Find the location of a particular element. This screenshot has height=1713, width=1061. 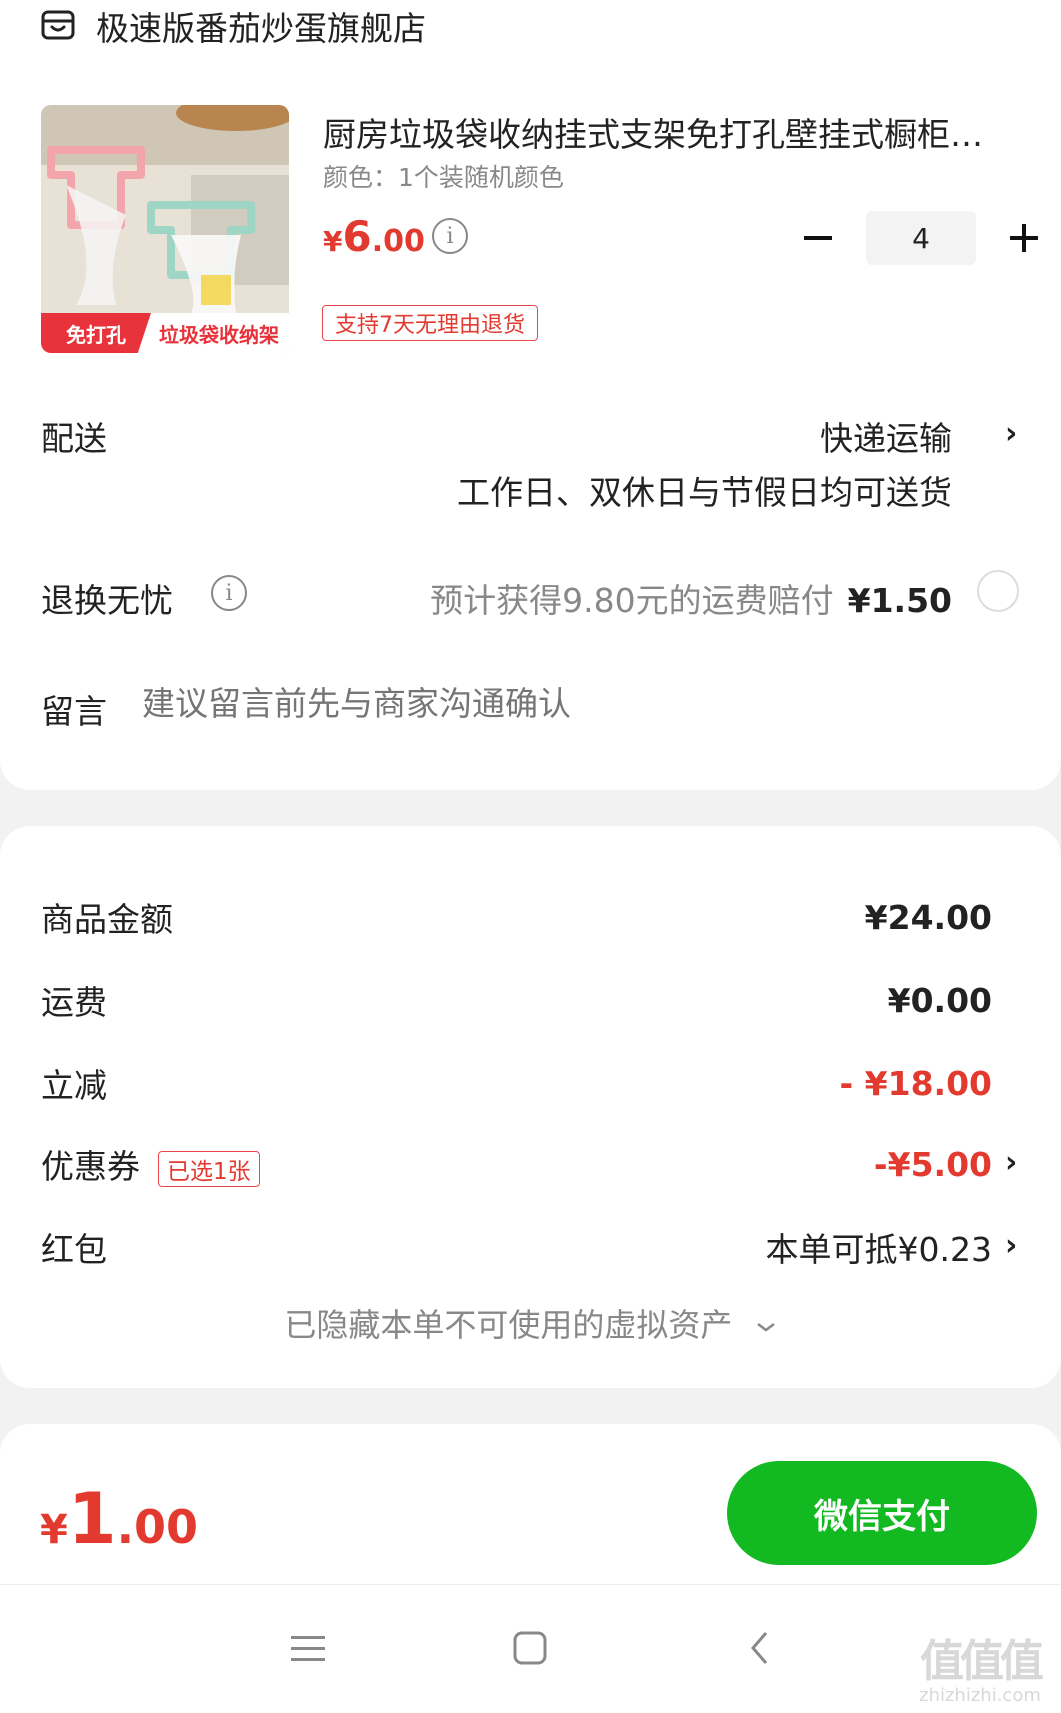

product-title: 厨房垃圾袋收纳挂式支架免打孔壁挂式橱柜门背垃圾架 is located at coordinates (668, 132).